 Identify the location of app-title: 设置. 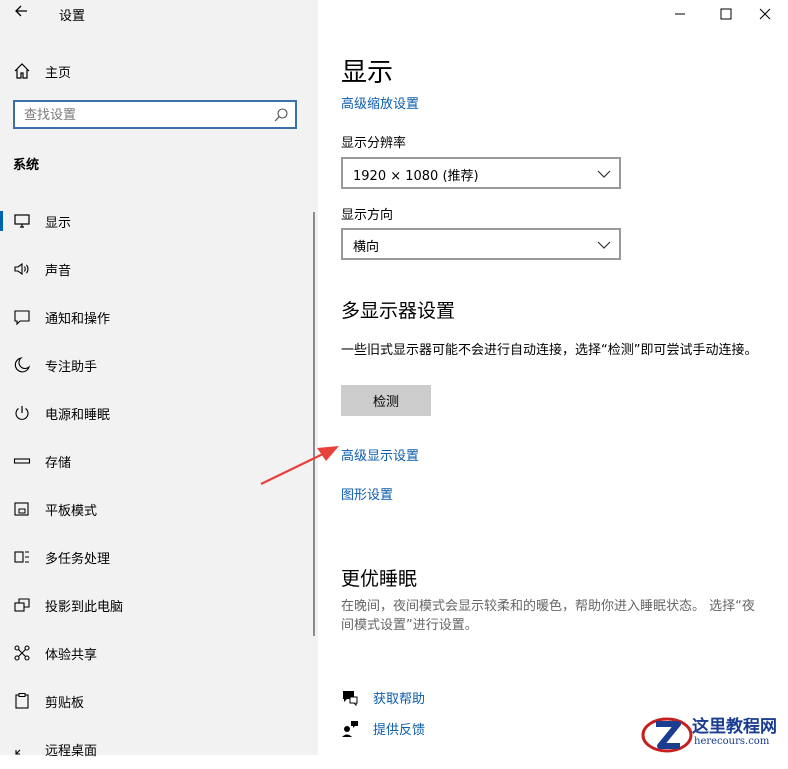
(72, 16).